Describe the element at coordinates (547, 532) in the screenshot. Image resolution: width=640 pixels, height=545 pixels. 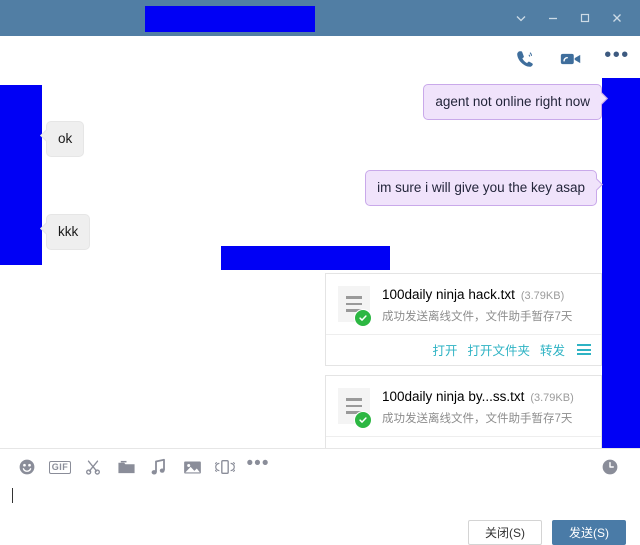
I see `composer-buttons: 关闭(S) 发送(S)` at that location.